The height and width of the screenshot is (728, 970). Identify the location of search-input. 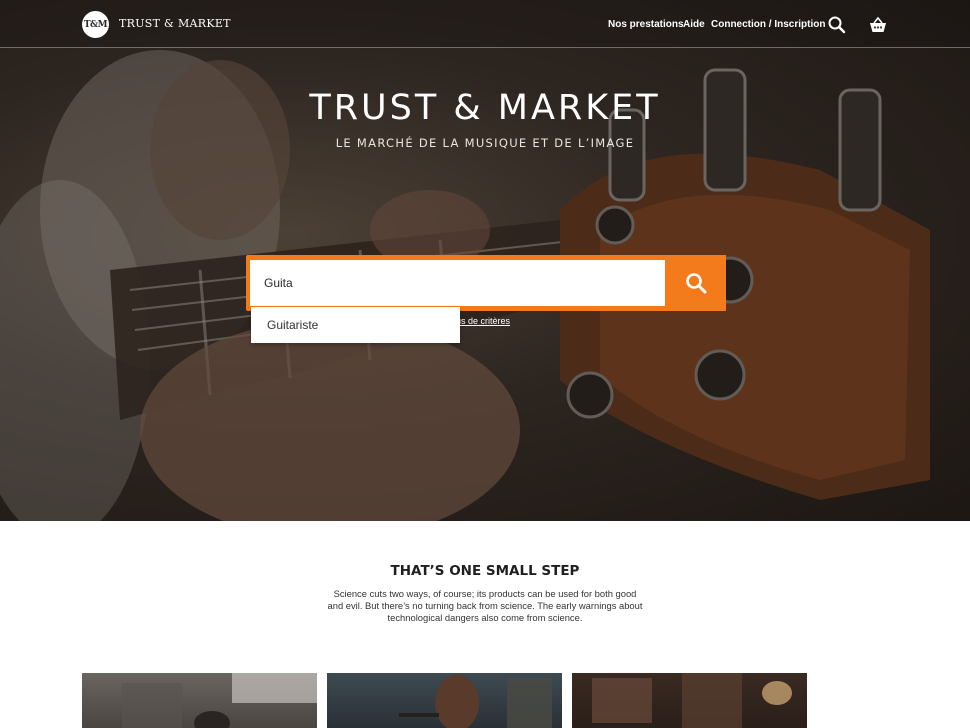
(457, 283).